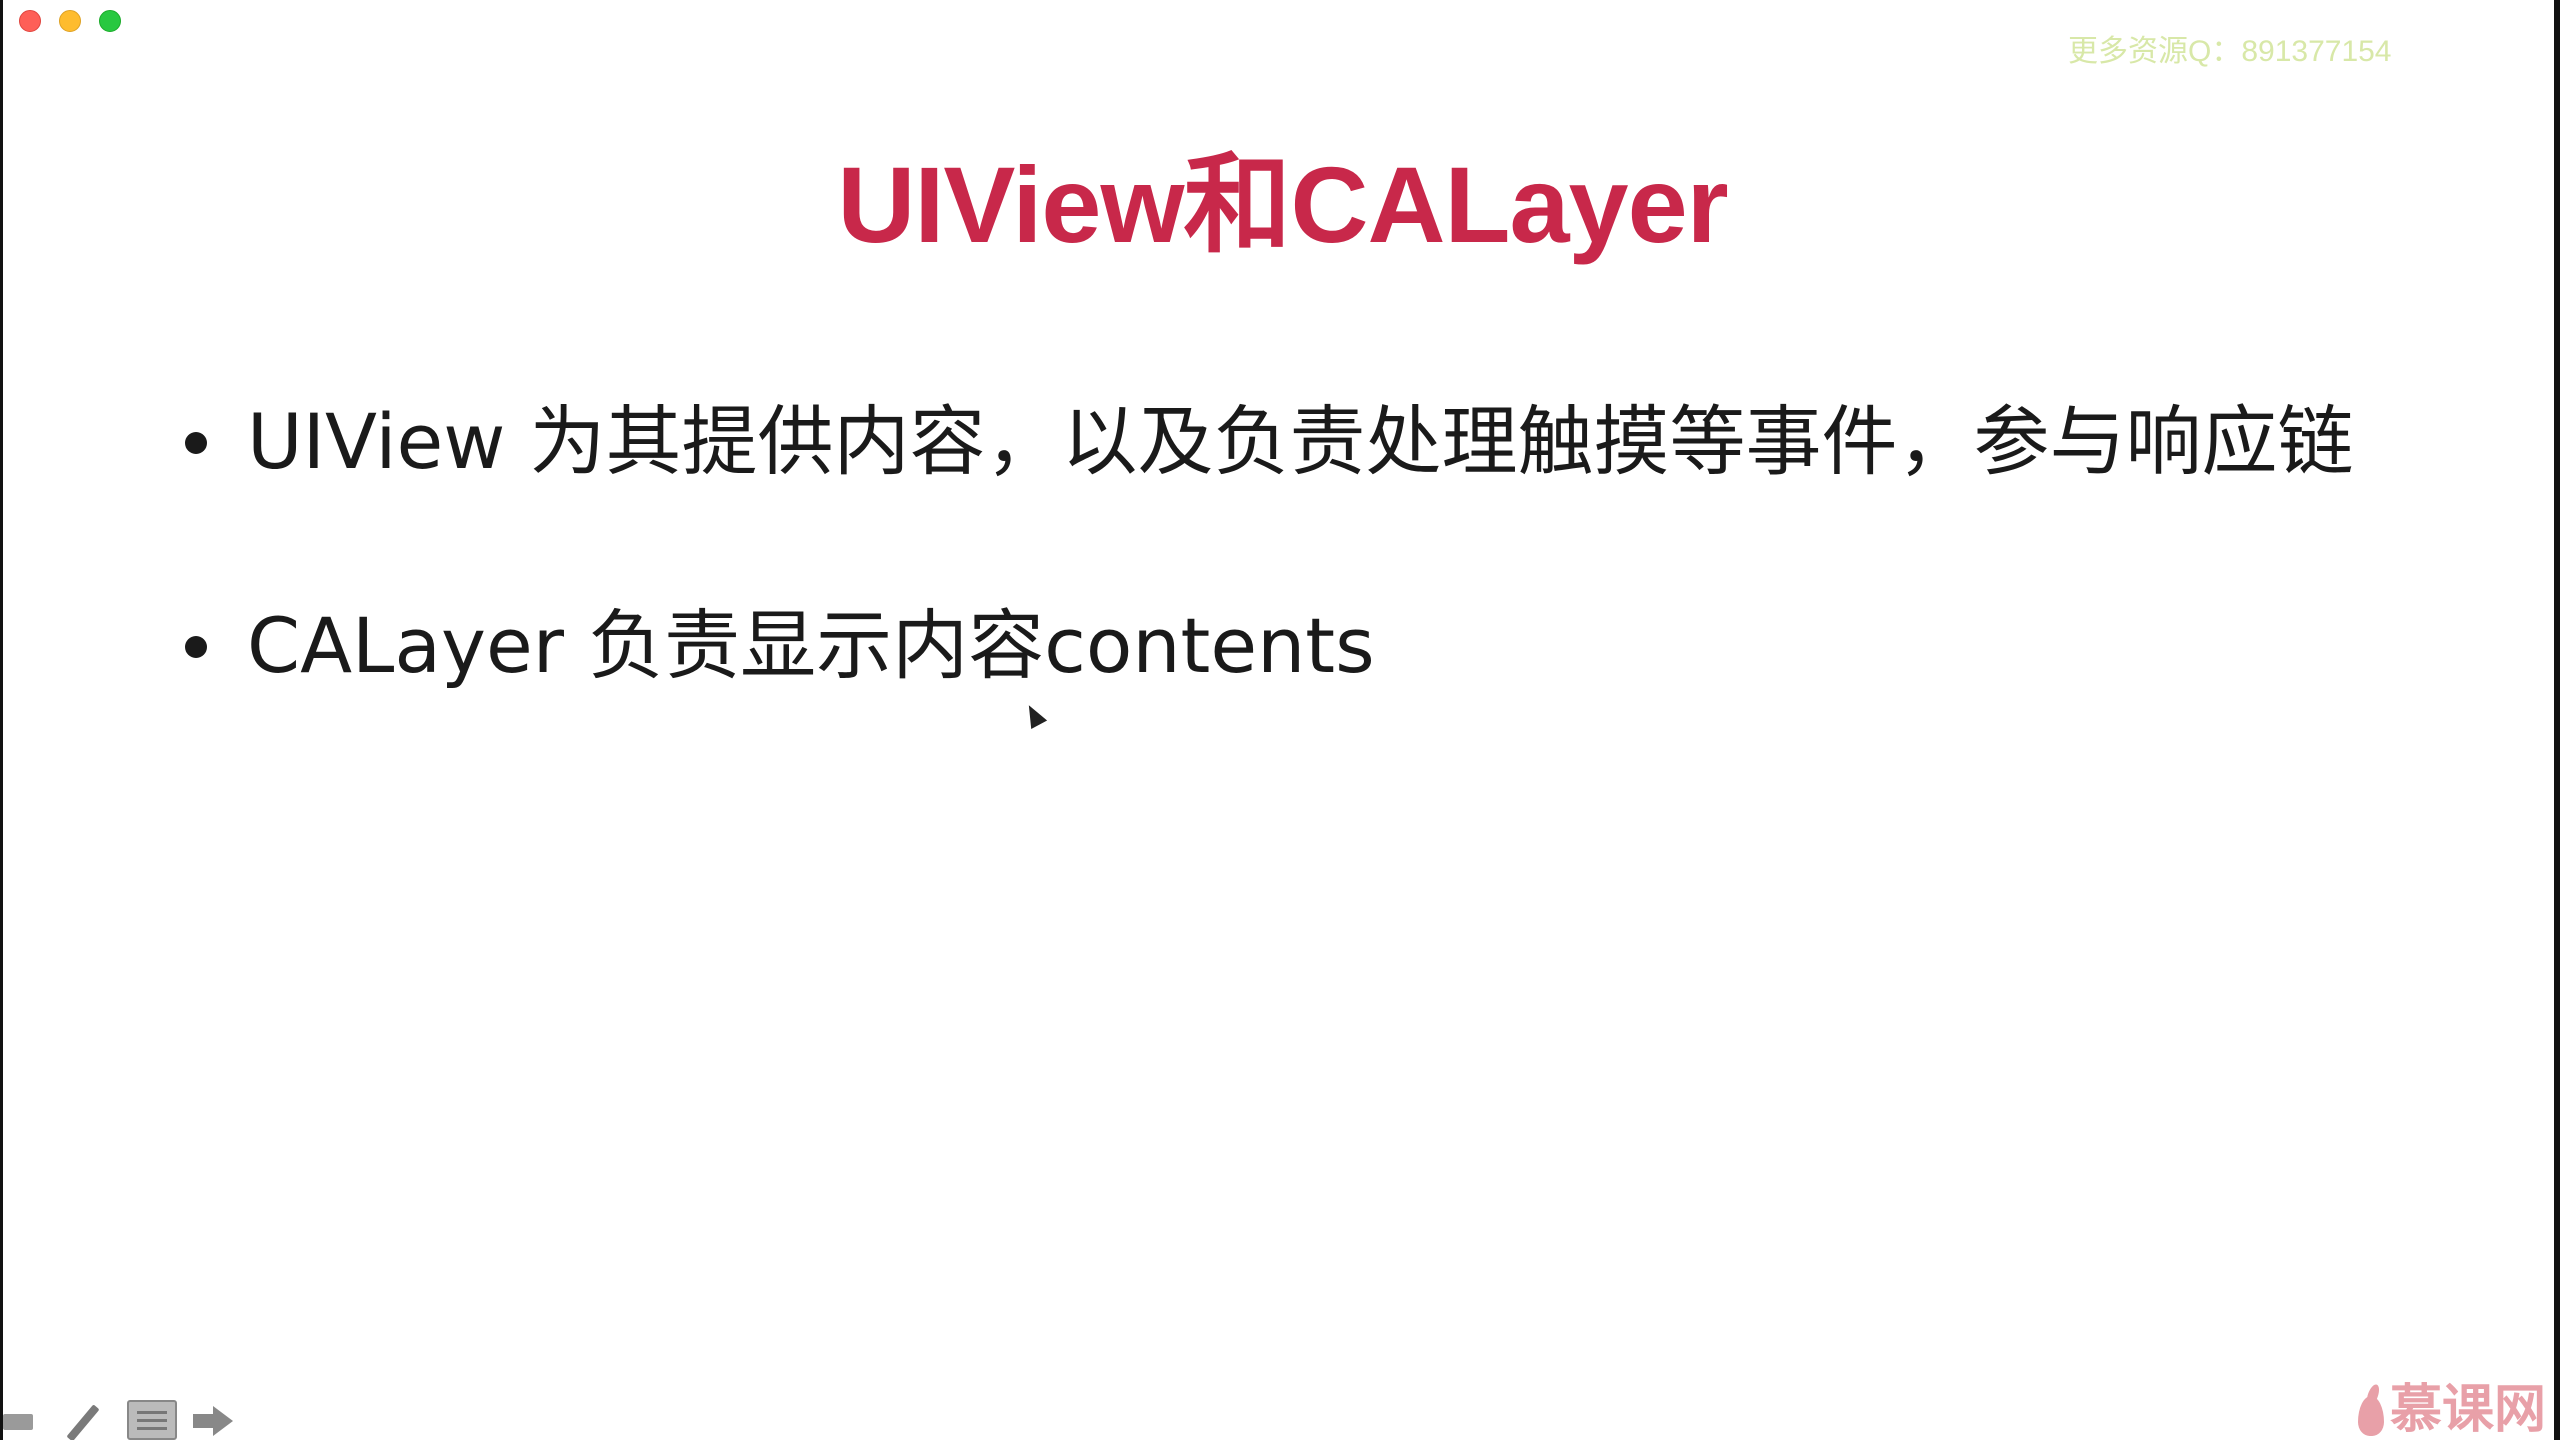 The height and width of the screenshot is (1440, 2560). What do you see at coordinates (2230, 51) in the screenshot?
I see `watermark-text: 更多资源Q：891377154` at bounding box center [2230, 51].